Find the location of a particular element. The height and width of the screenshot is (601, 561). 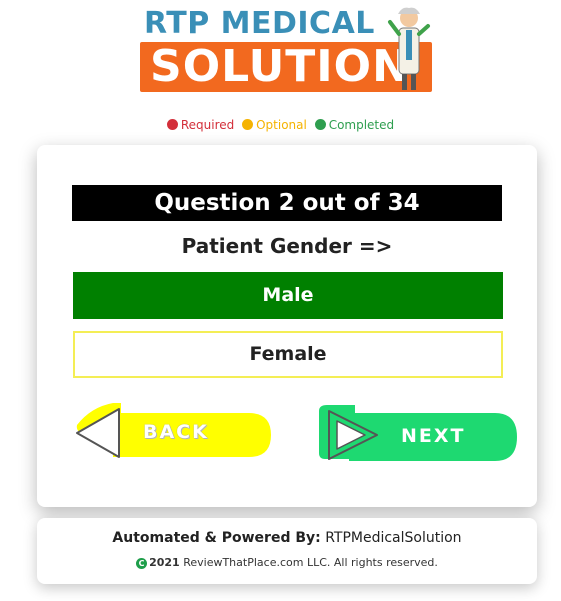

legend-required-label: Required is located at coordinates (207, 125).